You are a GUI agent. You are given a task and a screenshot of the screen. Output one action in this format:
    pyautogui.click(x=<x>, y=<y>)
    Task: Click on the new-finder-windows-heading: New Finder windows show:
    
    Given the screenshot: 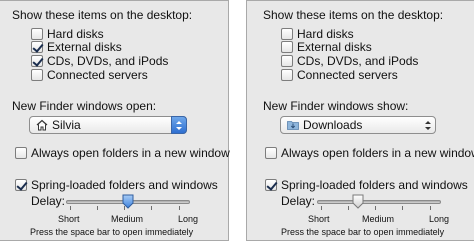 What is the action you would take?
    pyautogui.click(x=336, y=106)
    